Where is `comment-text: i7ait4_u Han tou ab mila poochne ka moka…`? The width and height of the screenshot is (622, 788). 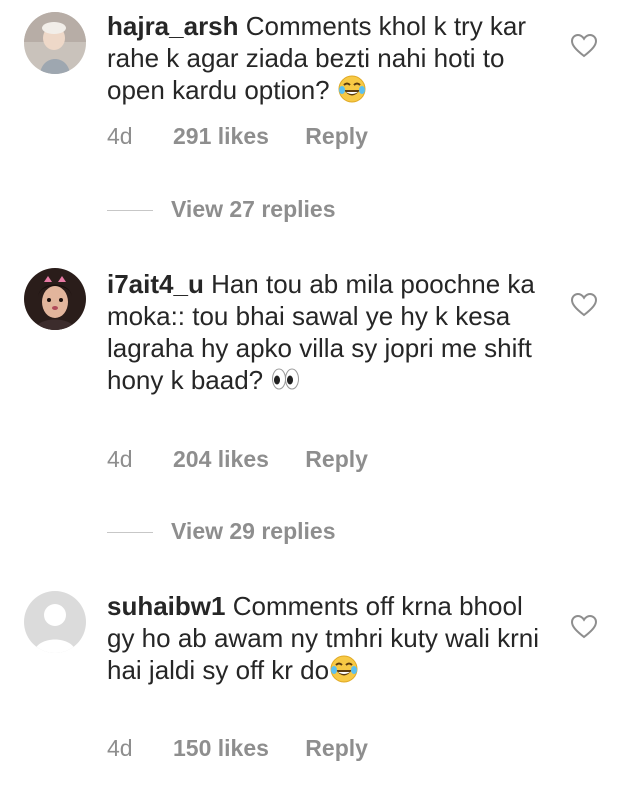
comment-text: i7ait4_u Han tou ab mila poochne ka moka… is located at coordinates (327, 332).